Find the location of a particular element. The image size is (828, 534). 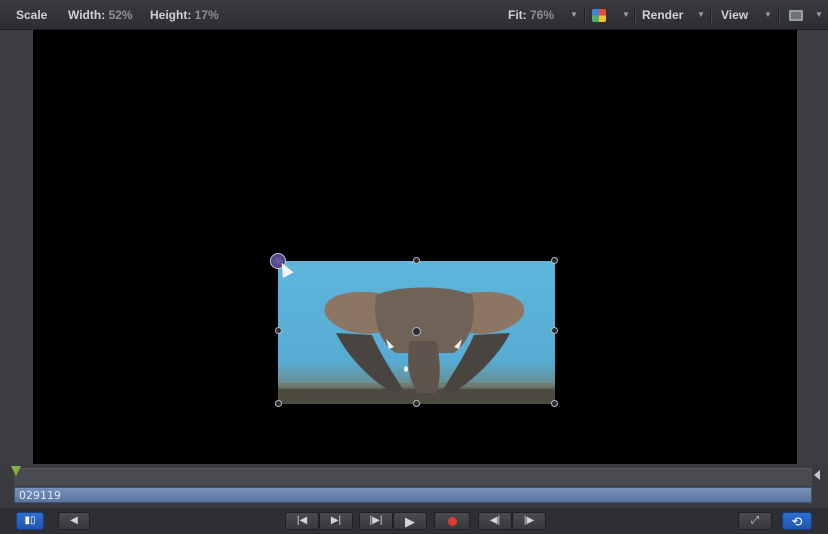

tool-name: Scale is located at coordinates (32, 15).